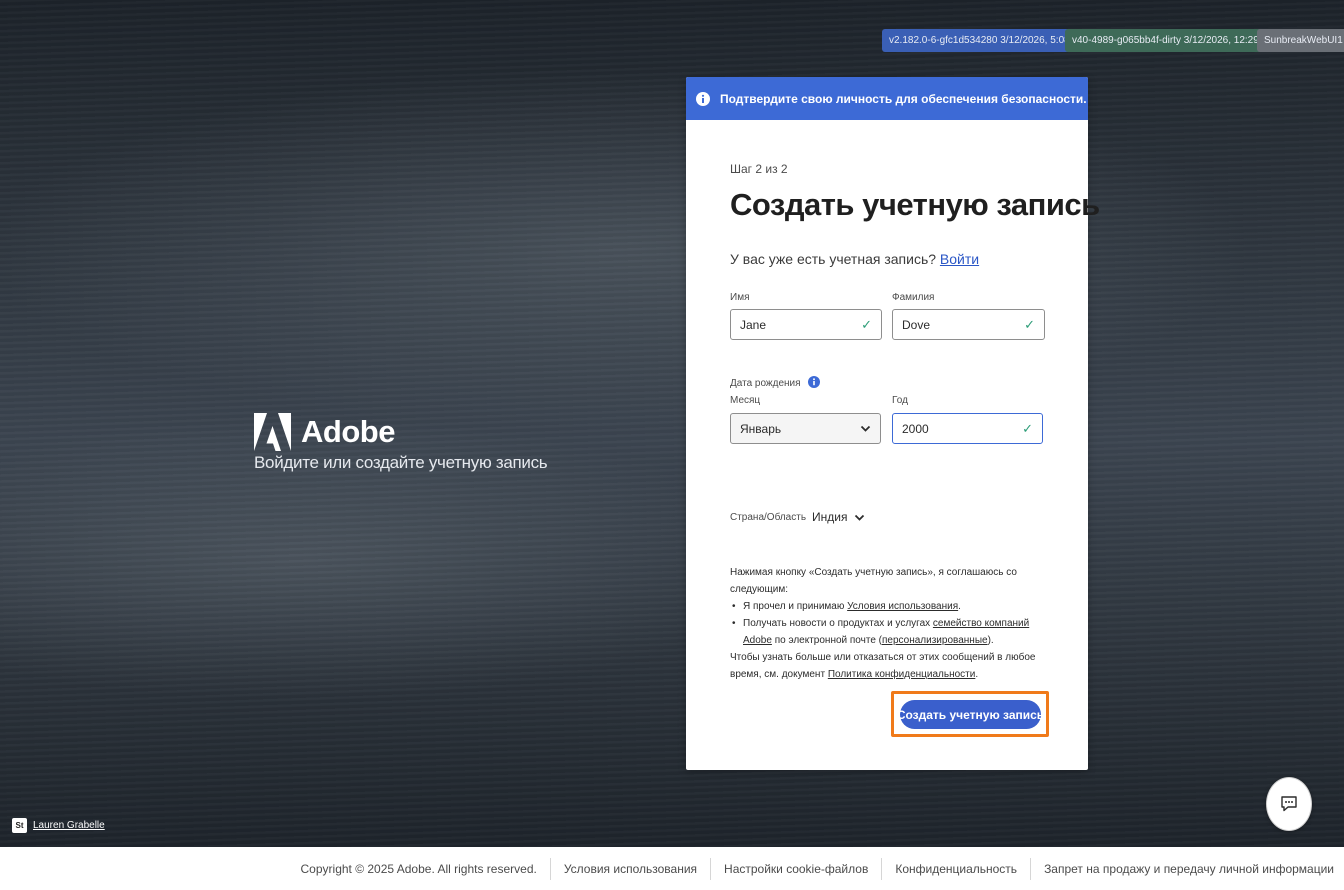 This screenshot has width=1344, height=890. I want to click on last-name-value: Dove, so click(916, 324).